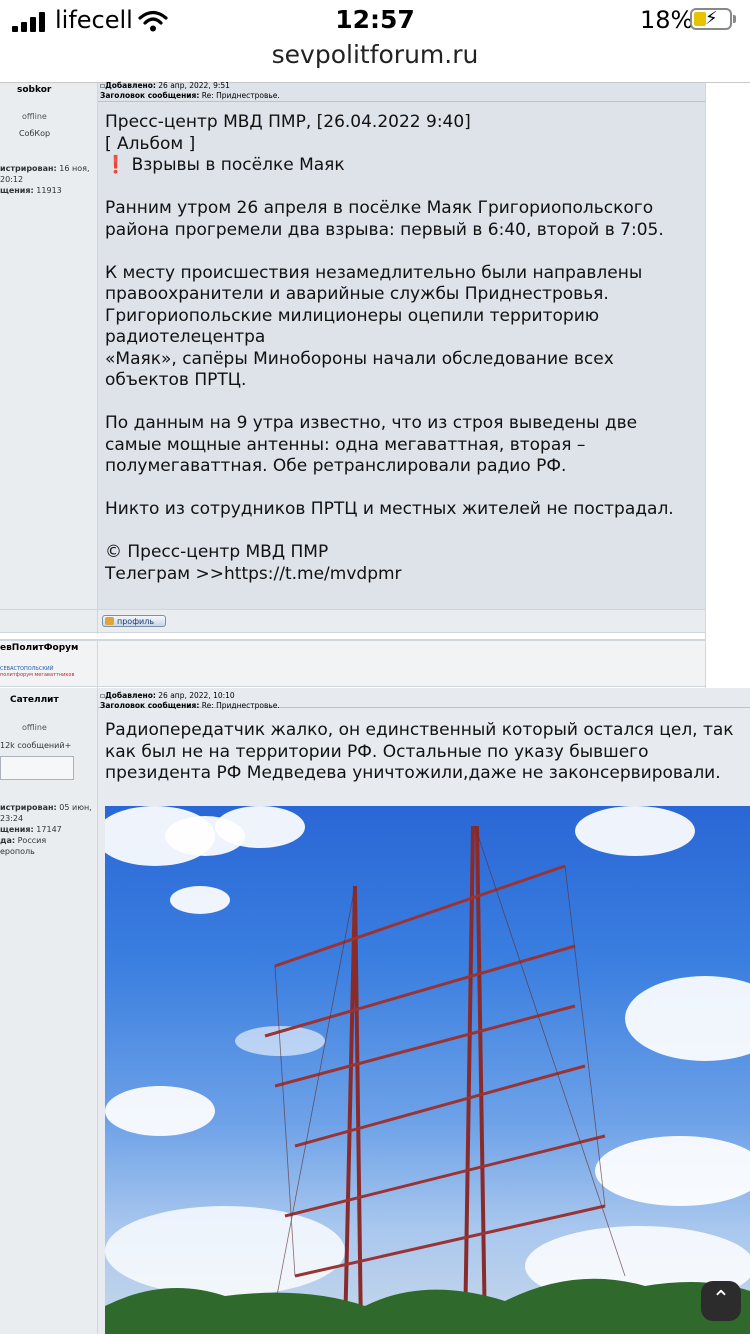  Describe the element at coordinates (37, 768) in the screenshot. I see `user-avatar` at that location.